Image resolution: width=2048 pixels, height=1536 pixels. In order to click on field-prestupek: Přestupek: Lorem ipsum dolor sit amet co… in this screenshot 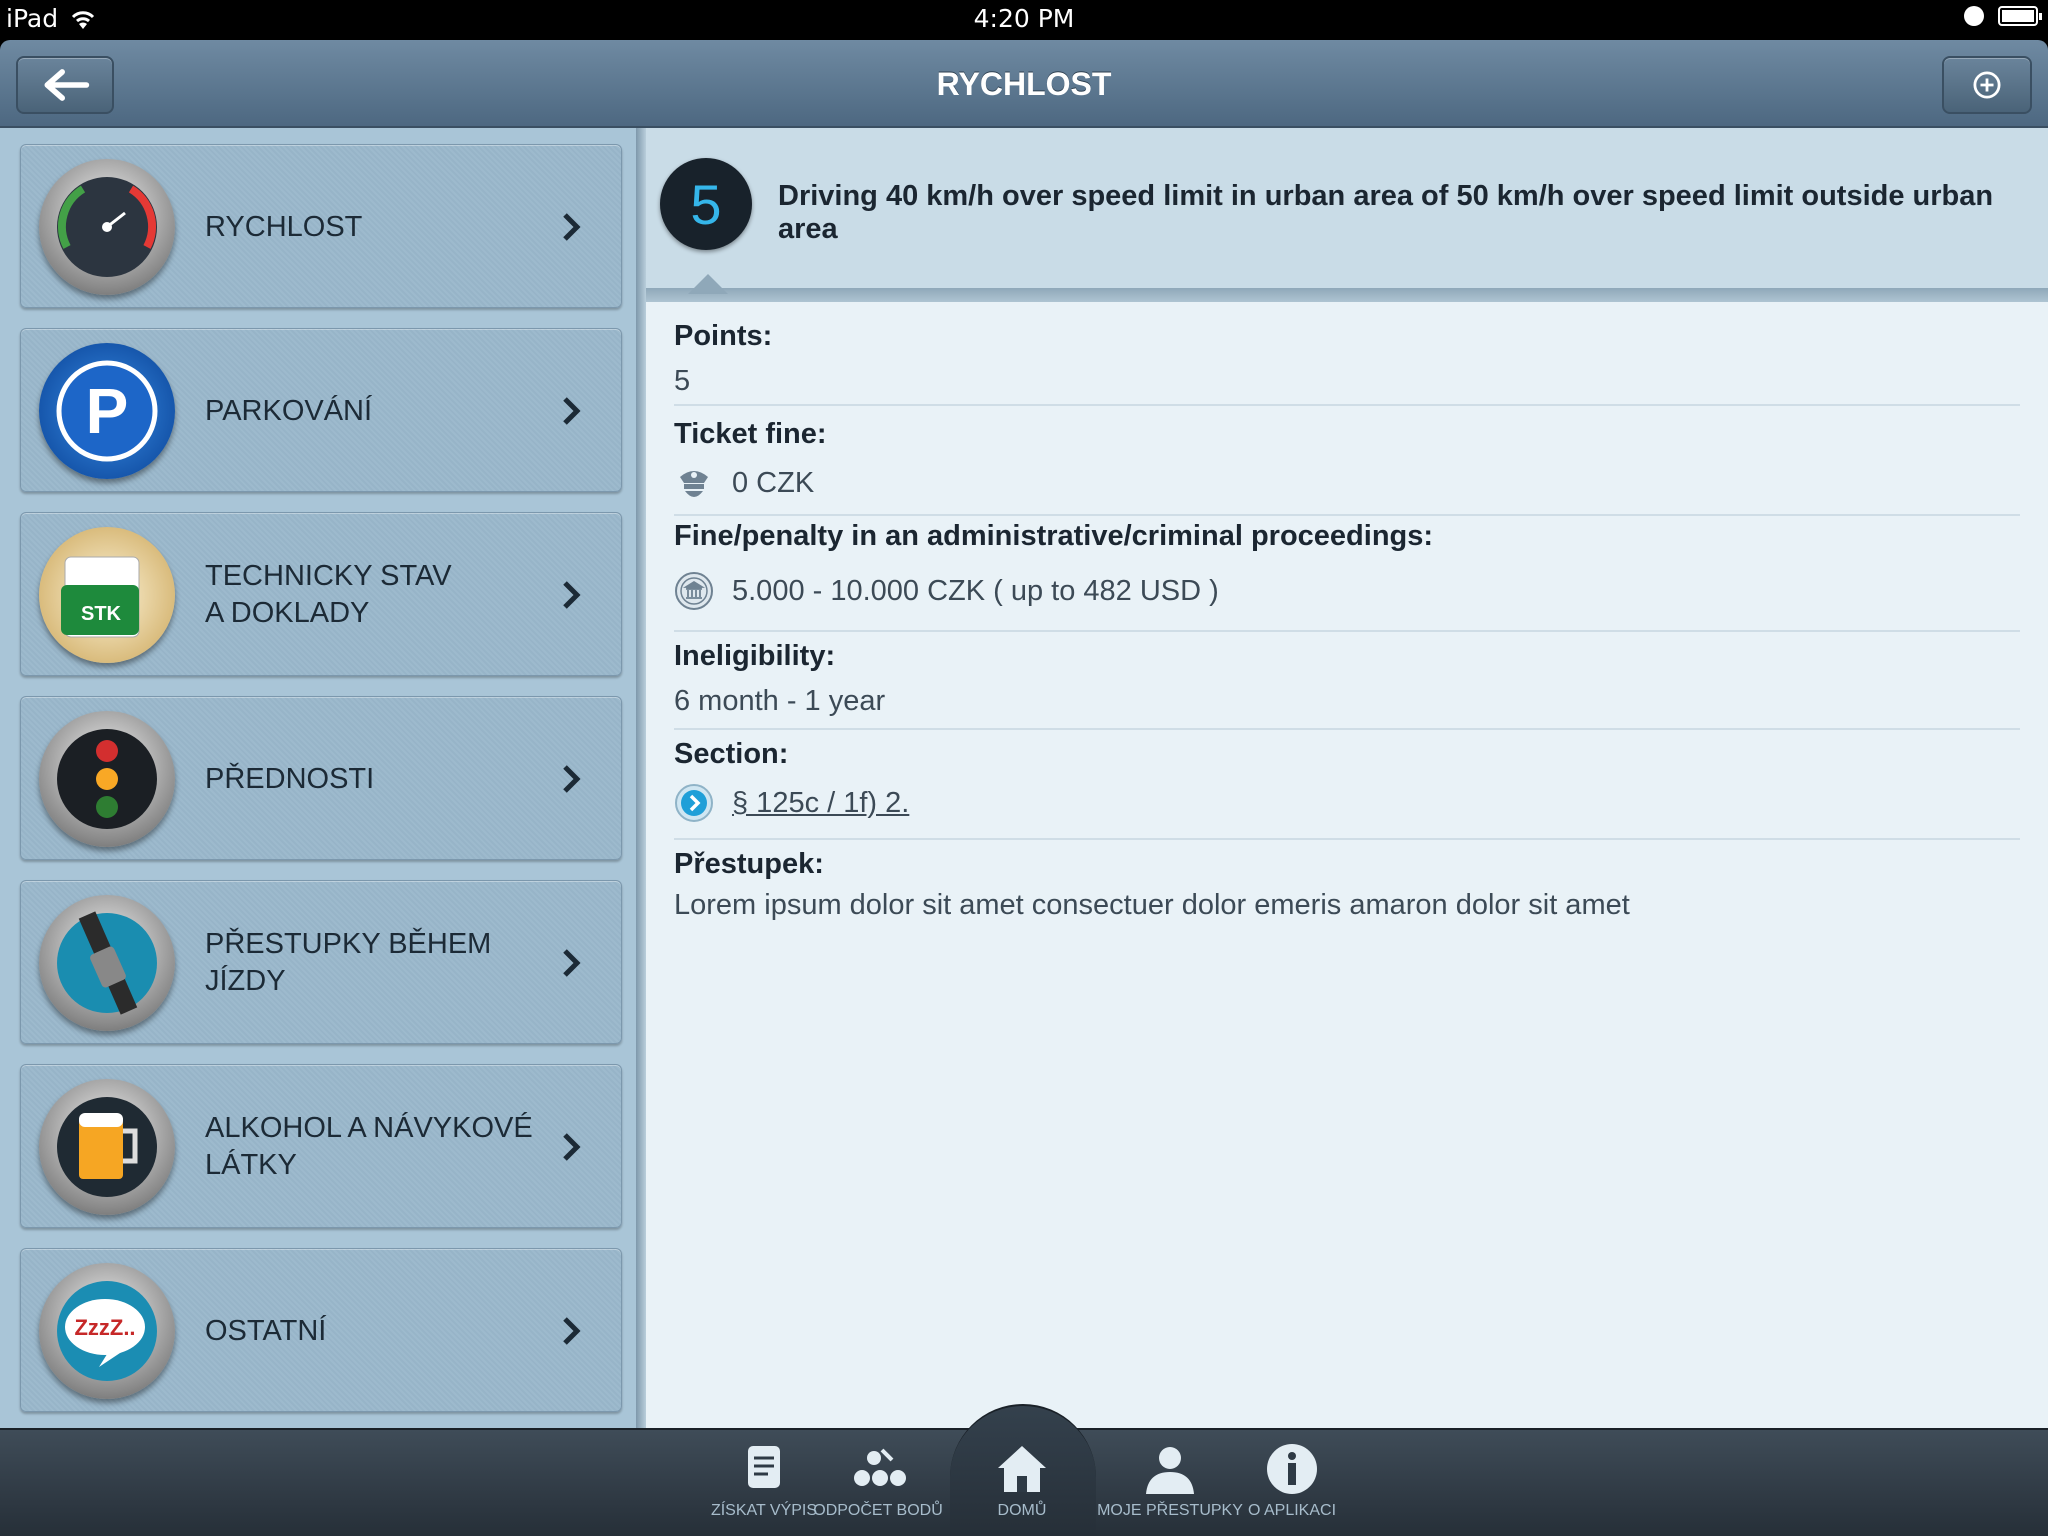, I will do `click(1347, 885)`.